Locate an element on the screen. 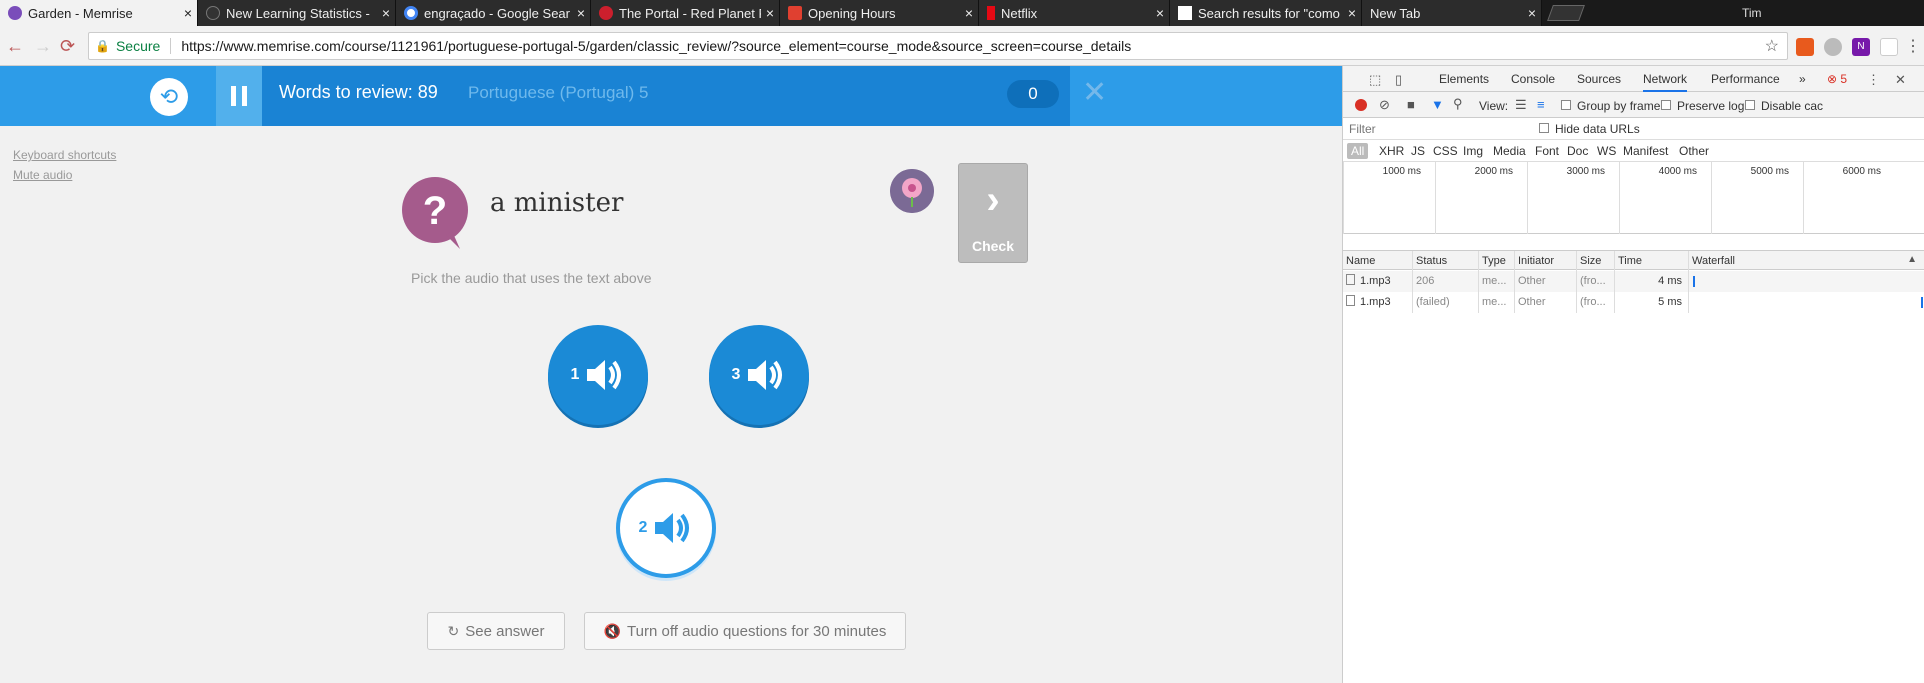  group-by-frame-checkbox is located at coordinates (1566, 105).